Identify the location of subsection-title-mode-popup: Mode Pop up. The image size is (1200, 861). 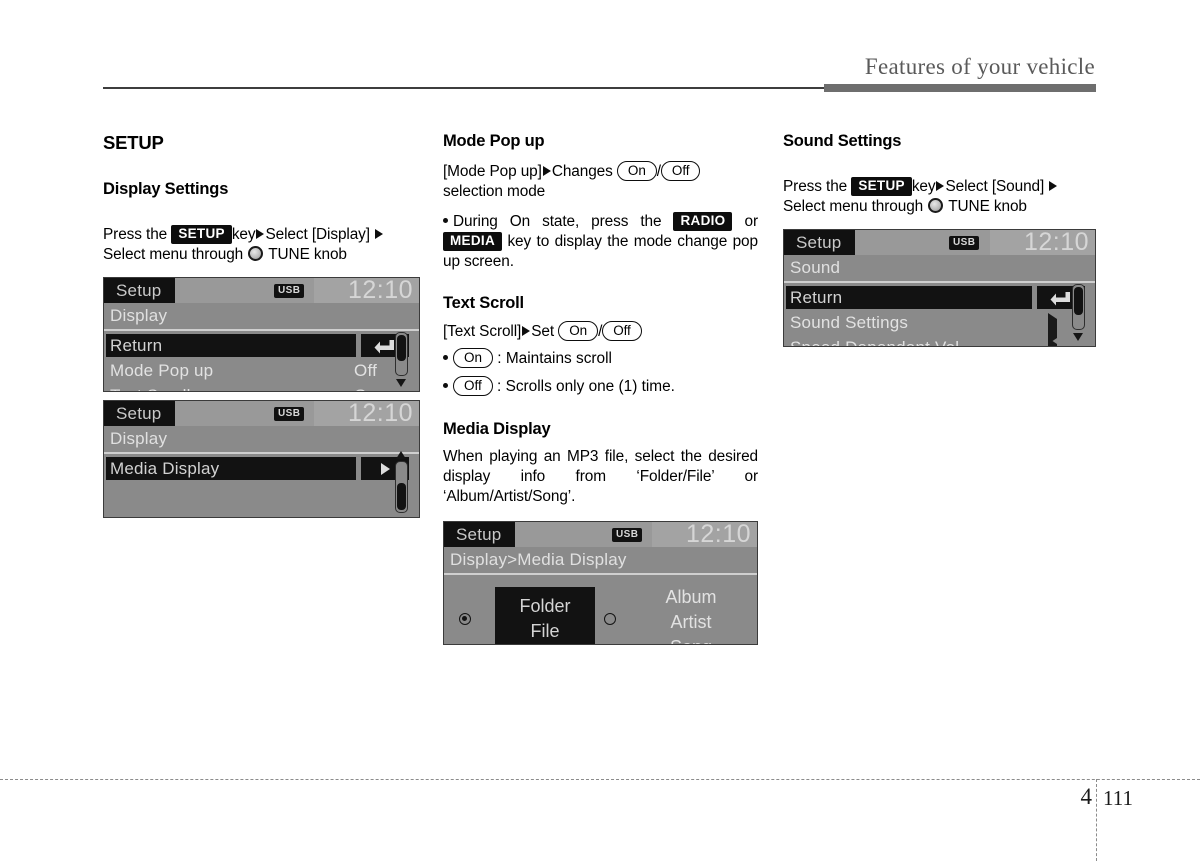
(494, 141).